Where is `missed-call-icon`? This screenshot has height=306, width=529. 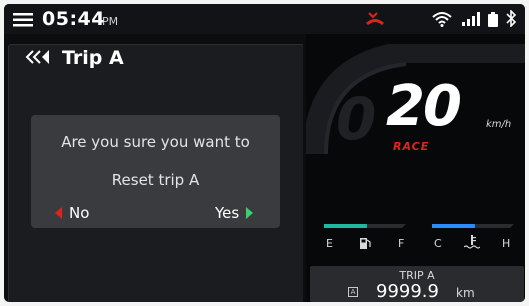
missed-call-icon is located at coordinates (375, 19).